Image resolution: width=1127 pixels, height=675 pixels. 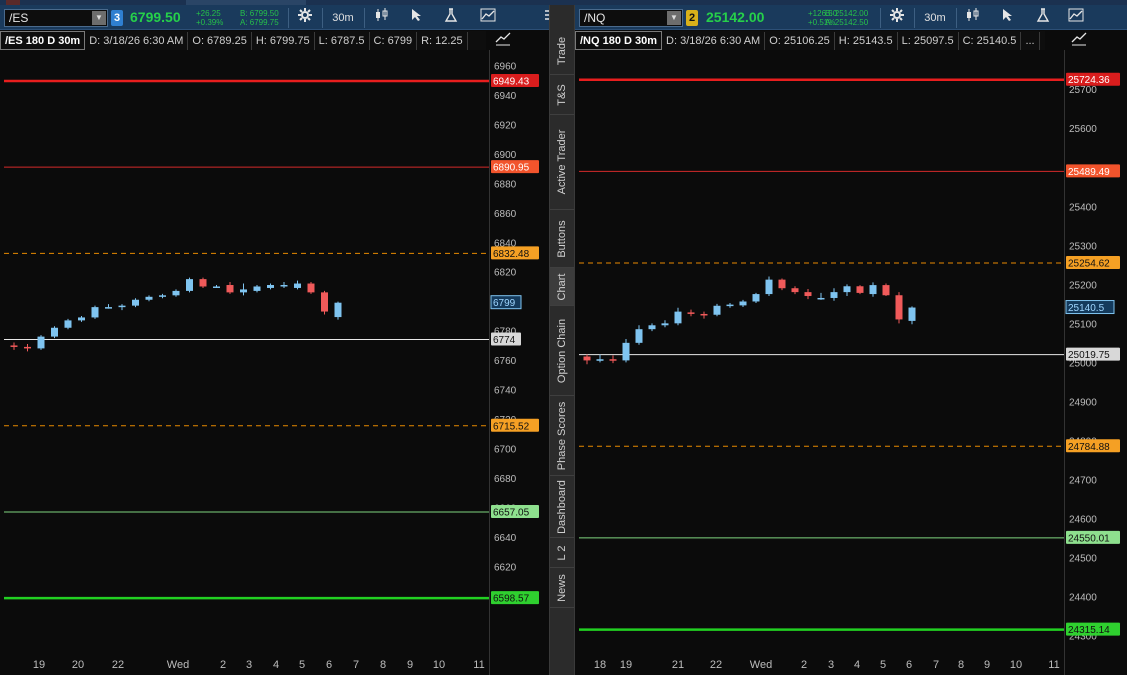 What do you see at coordinates (735, 17) in the screenshot?
I see `last-price: 25142.00` at bounding box center [735, 17].